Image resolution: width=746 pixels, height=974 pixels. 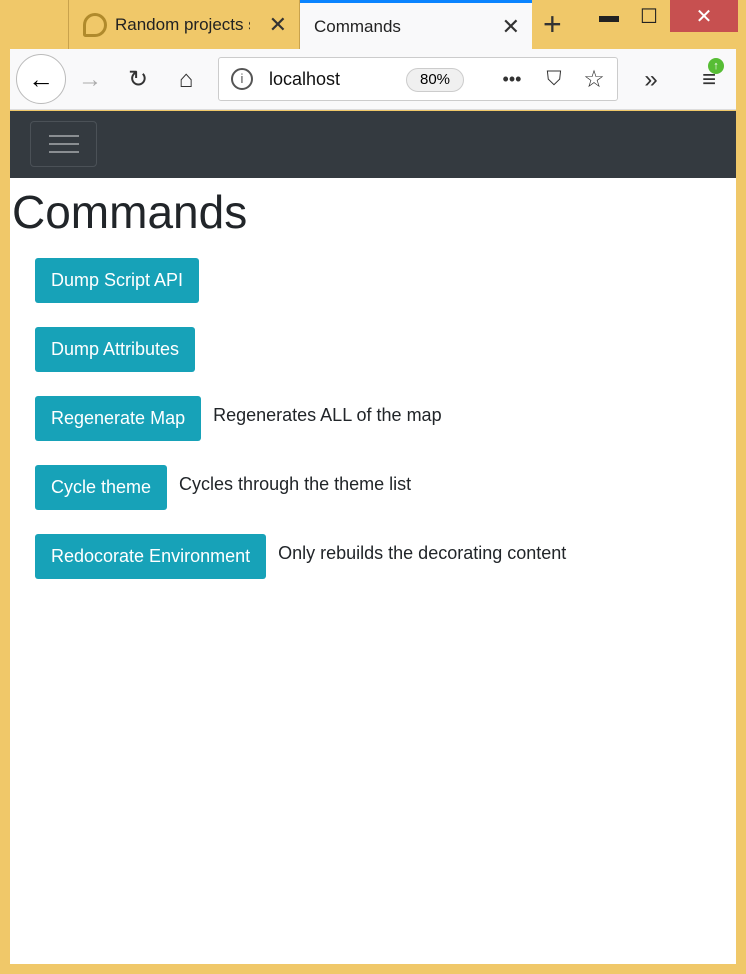 I want to click on command-row: Dump Script API, so click(x=385, y=280).